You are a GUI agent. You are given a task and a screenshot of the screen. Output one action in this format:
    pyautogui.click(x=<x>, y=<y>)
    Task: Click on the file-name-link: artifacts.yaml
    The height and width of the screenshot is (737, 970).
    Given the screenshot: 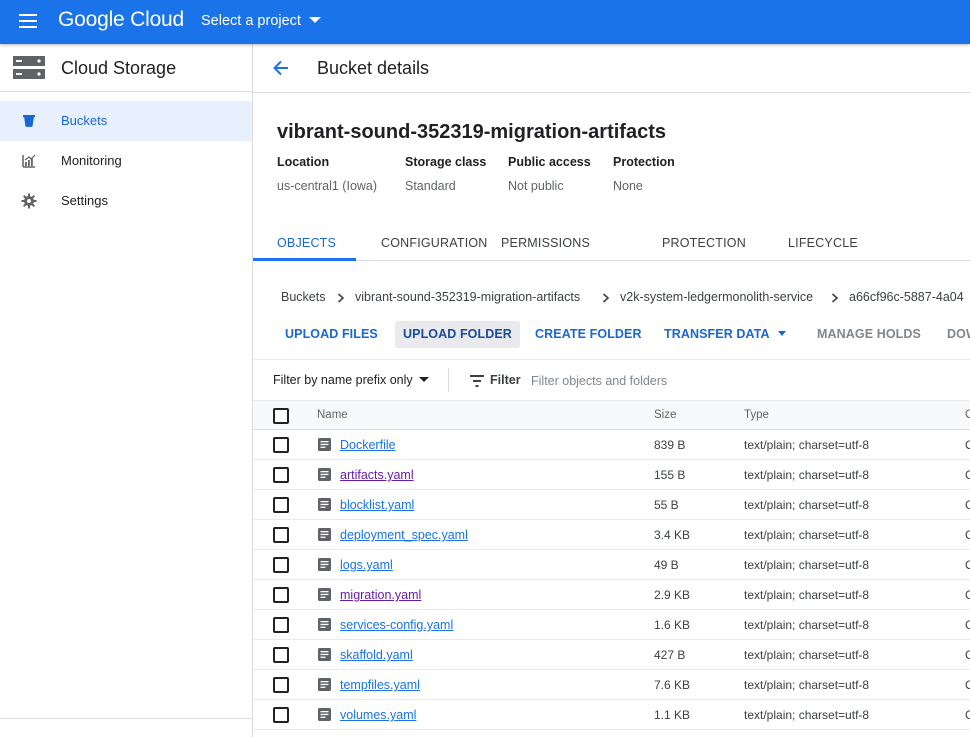 What is the action you would take?
    pyautogui.click(x=377, y=475)
    